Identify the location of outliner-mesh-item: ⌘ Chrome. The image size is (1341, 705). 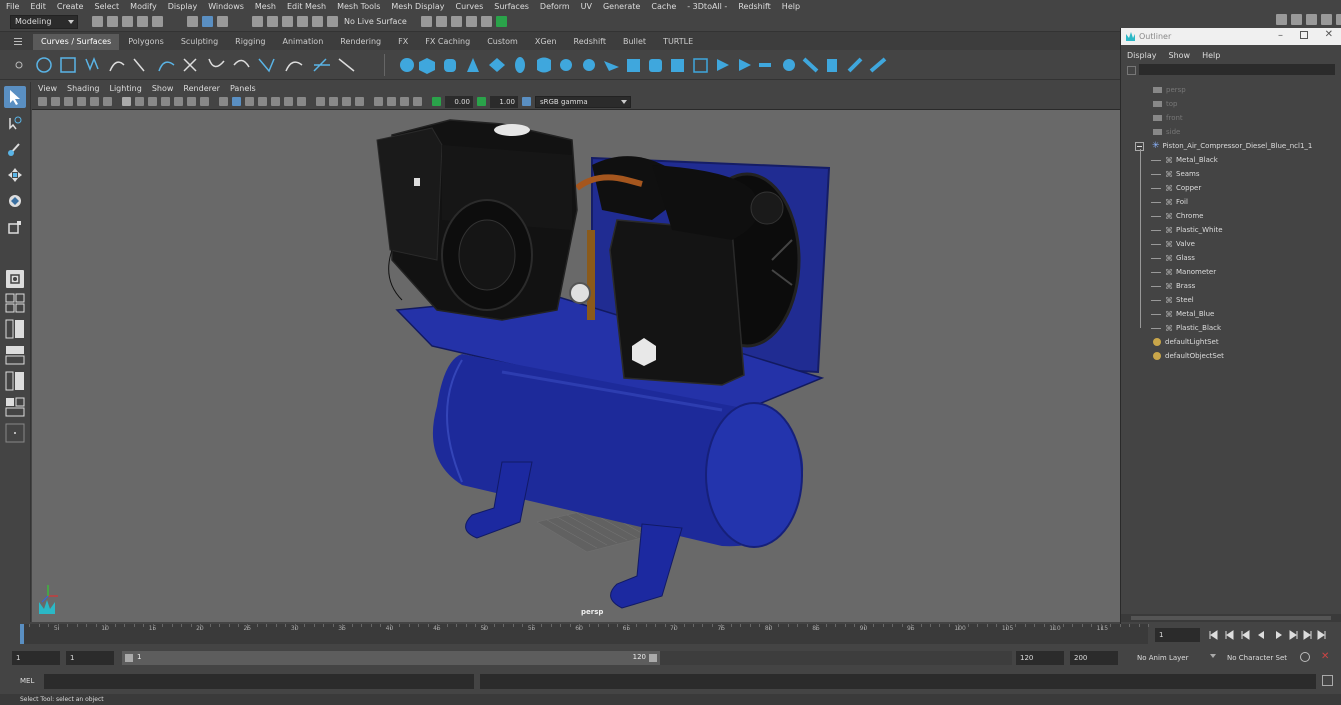
(1177, 216).